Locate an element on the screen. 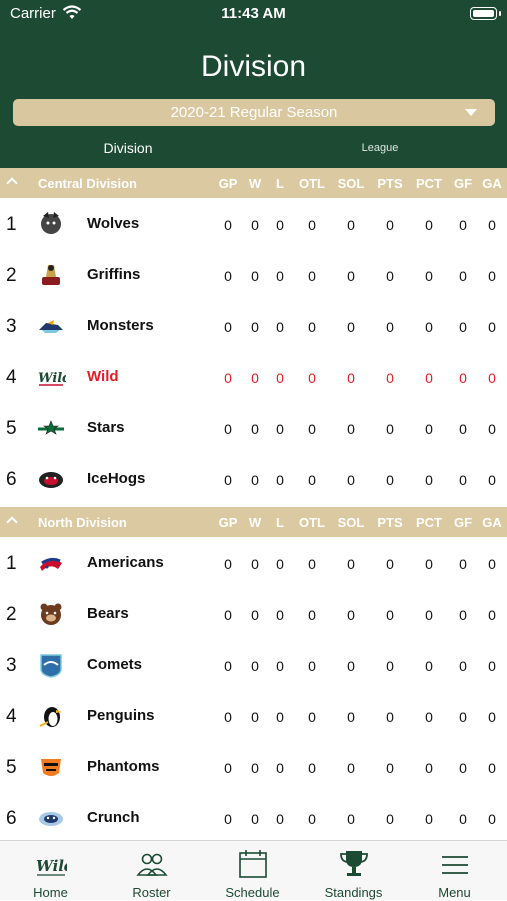 This screenshot has height=901, width=507. tab-roster-label: Roster is located at coordinates (151, 892).